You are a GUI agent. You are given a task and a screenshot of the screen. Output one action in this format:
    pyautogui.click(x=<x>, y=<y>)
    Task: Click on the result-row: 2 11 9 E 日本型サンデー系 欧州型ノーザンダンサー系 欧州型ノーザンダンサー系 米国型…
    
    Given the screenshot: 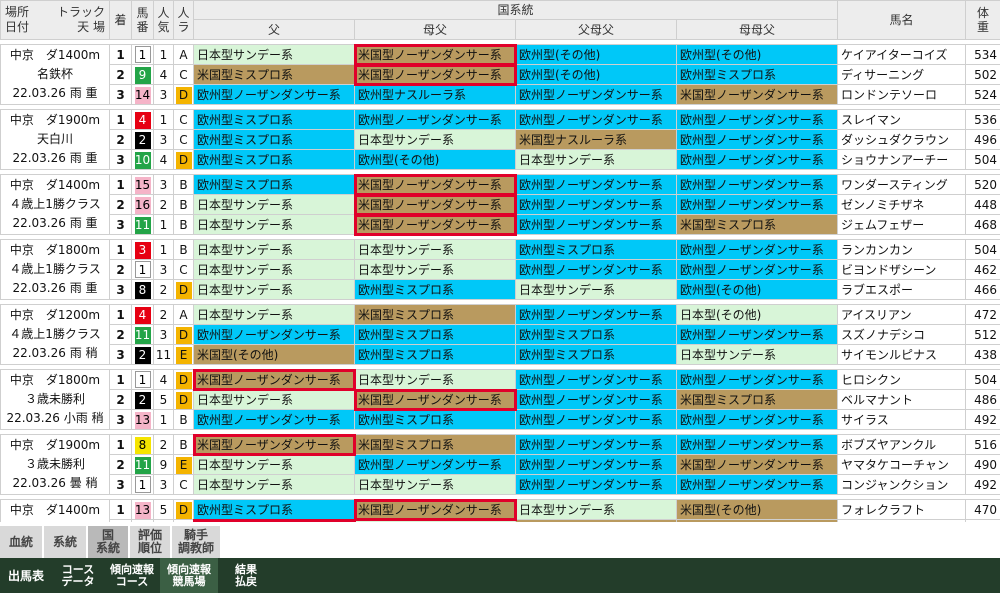 What is the action you would take?
    pyautogui.click(x=500, y=464)
    